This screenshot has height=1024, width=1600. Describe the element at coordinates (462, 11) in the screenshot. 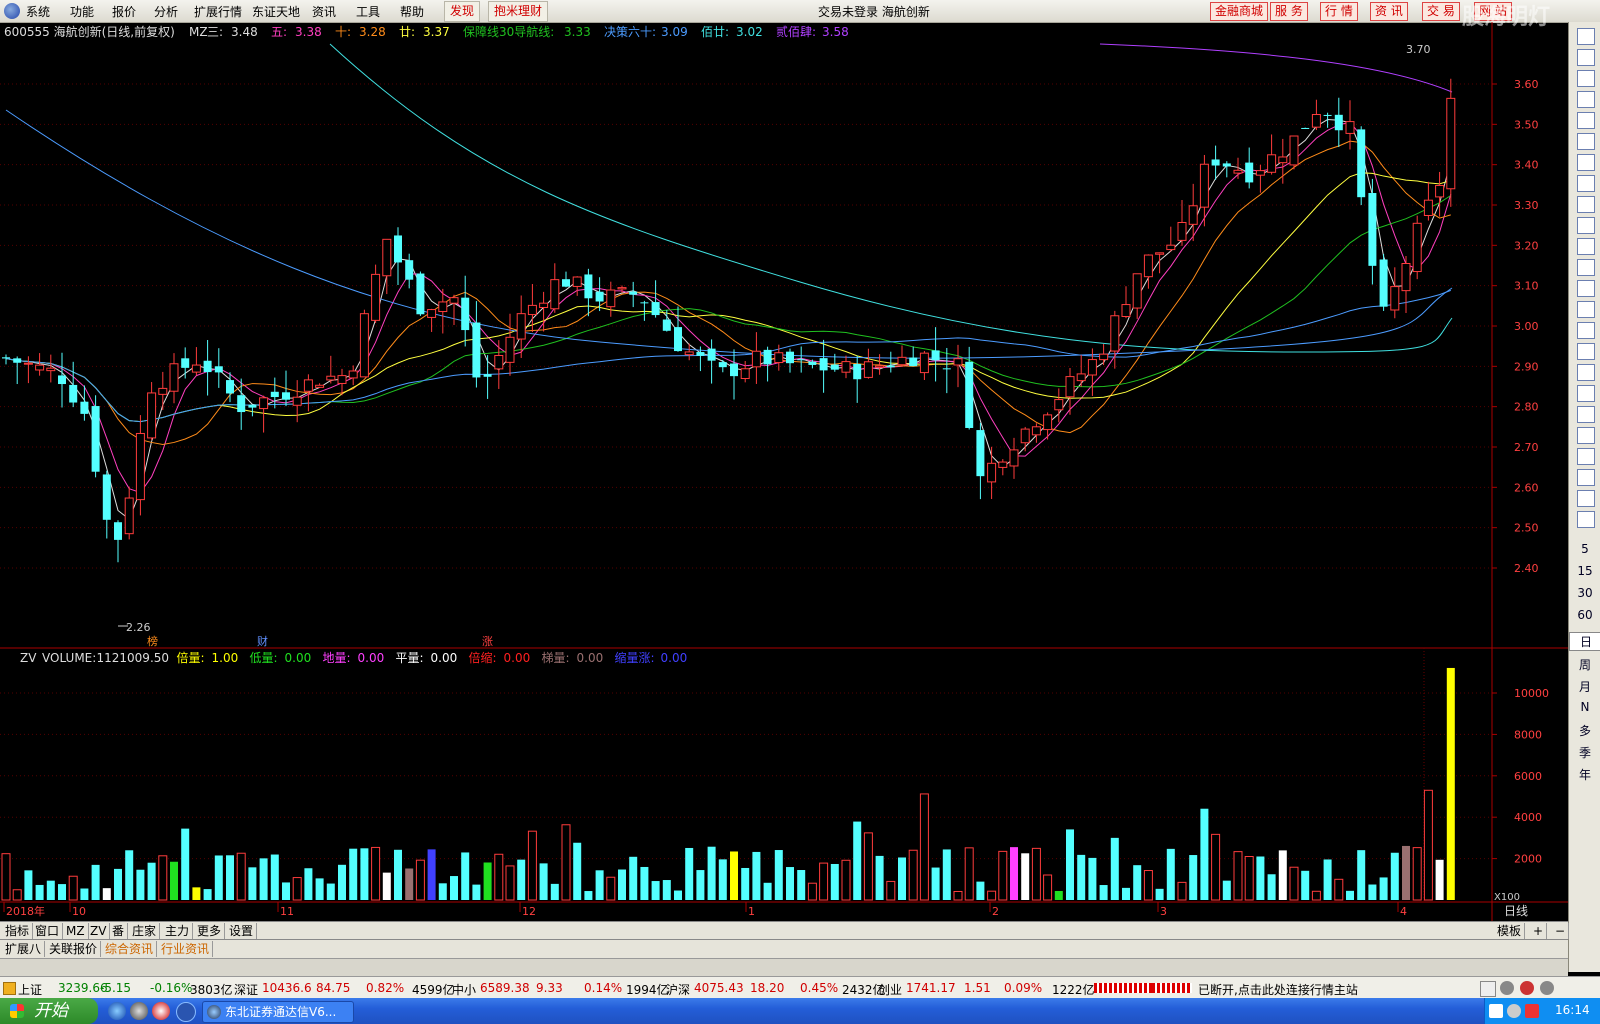

I see `menu-discover: 发现` at that location.